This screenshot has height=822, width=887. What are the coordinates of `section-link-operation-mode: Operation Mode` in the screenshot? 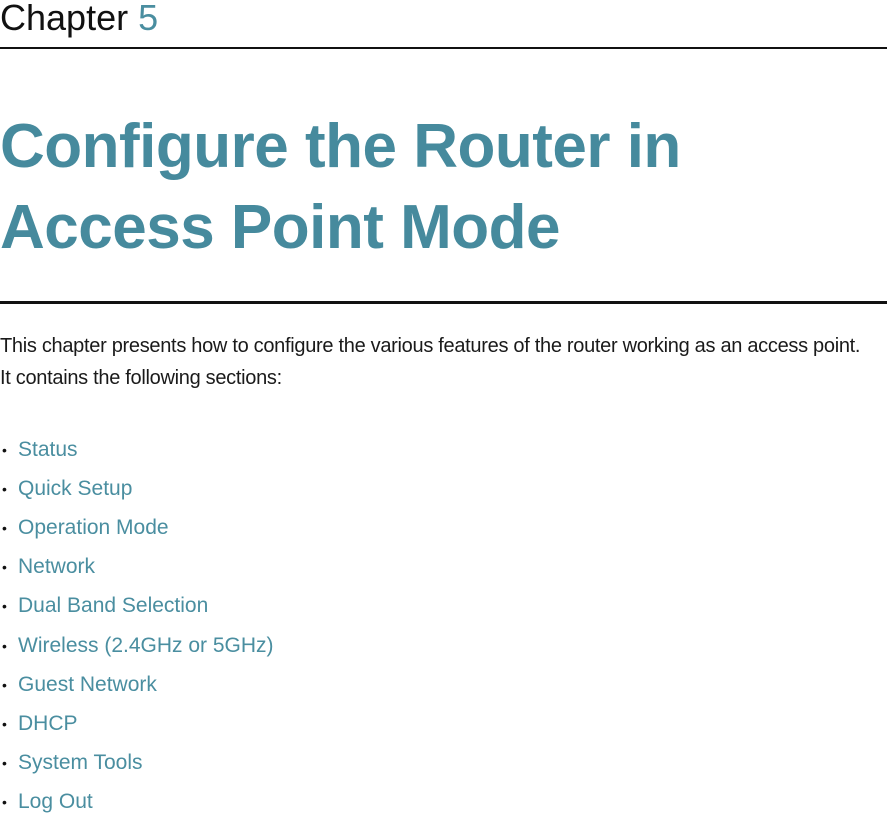 It's located at (93, 528).